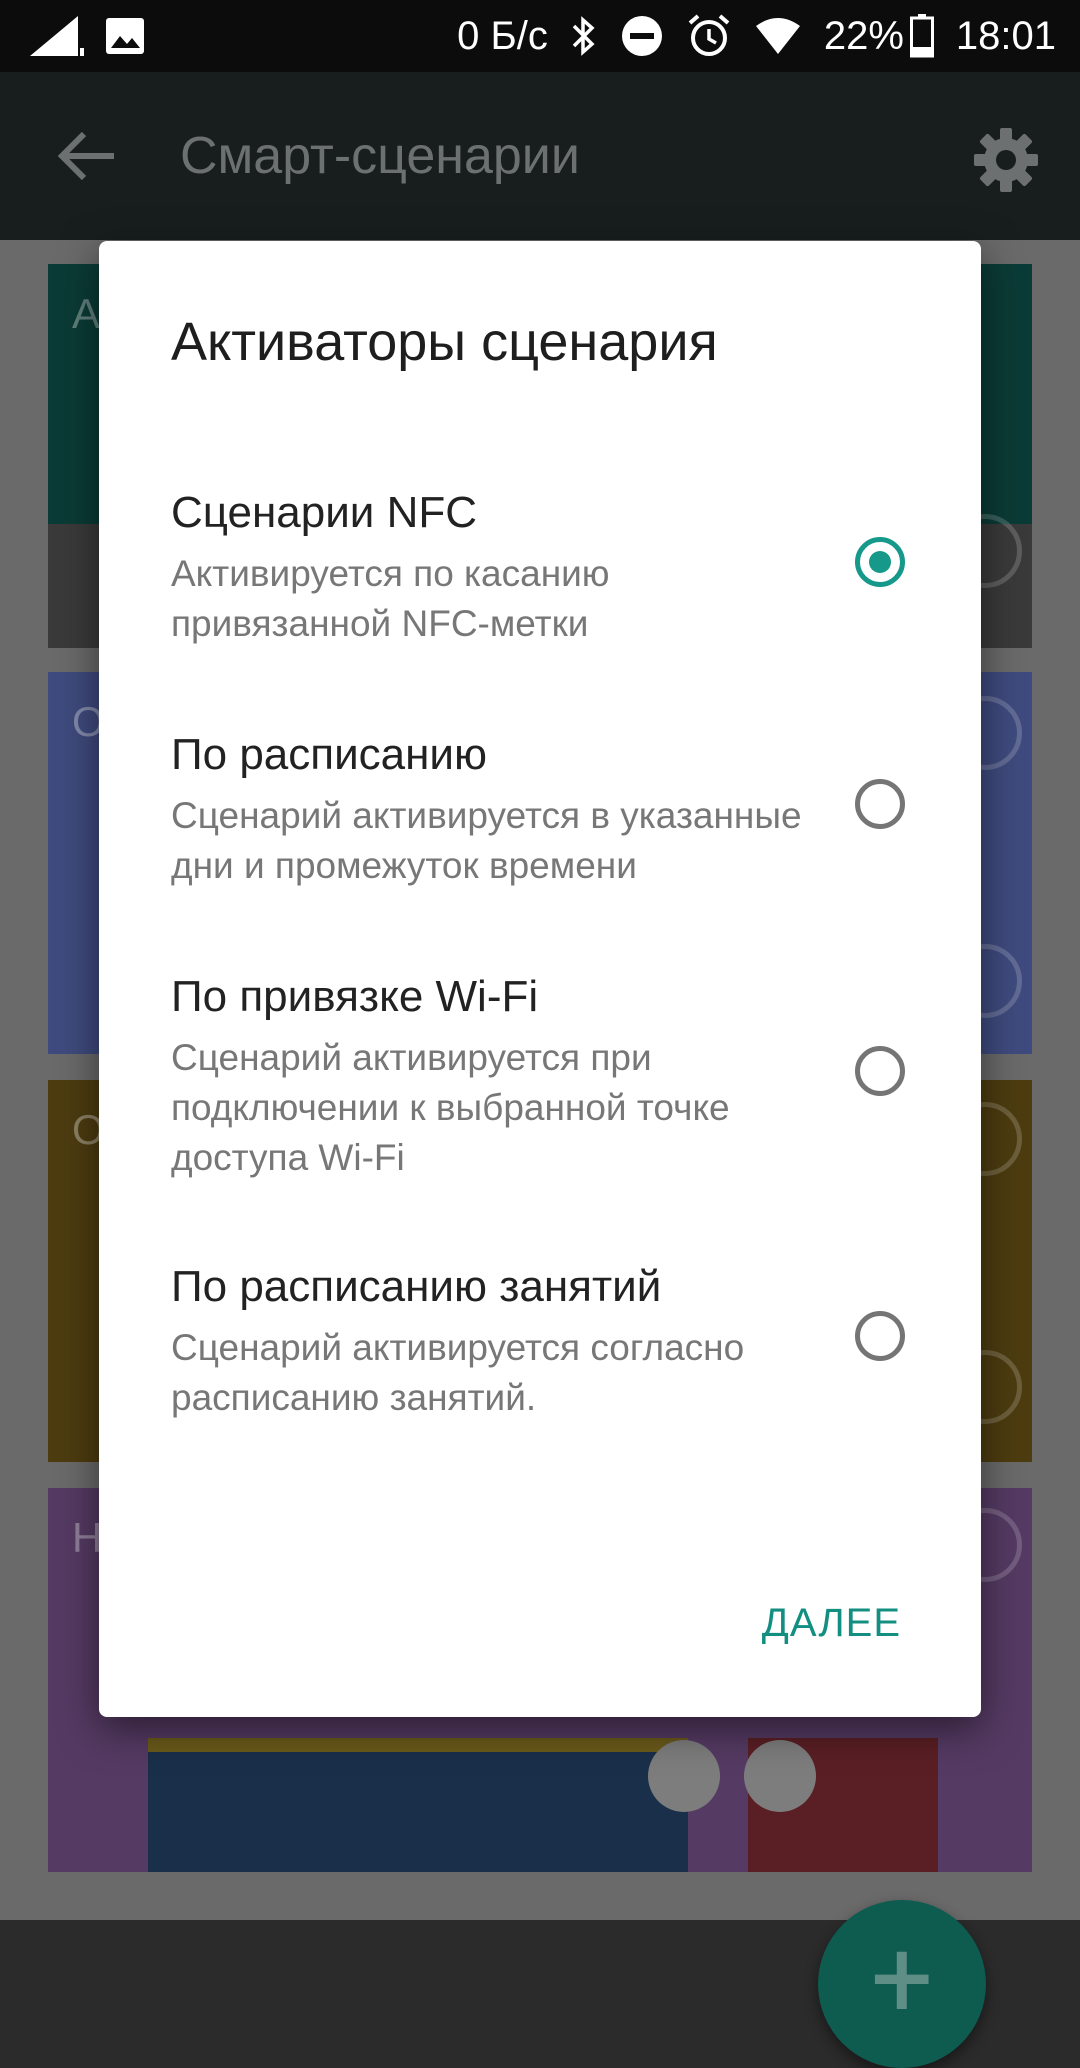 The image size is (1080, 2068). Describe the element at coordinates (1005, 35) in the screenshot. I see `clock: 18:01` at that location.